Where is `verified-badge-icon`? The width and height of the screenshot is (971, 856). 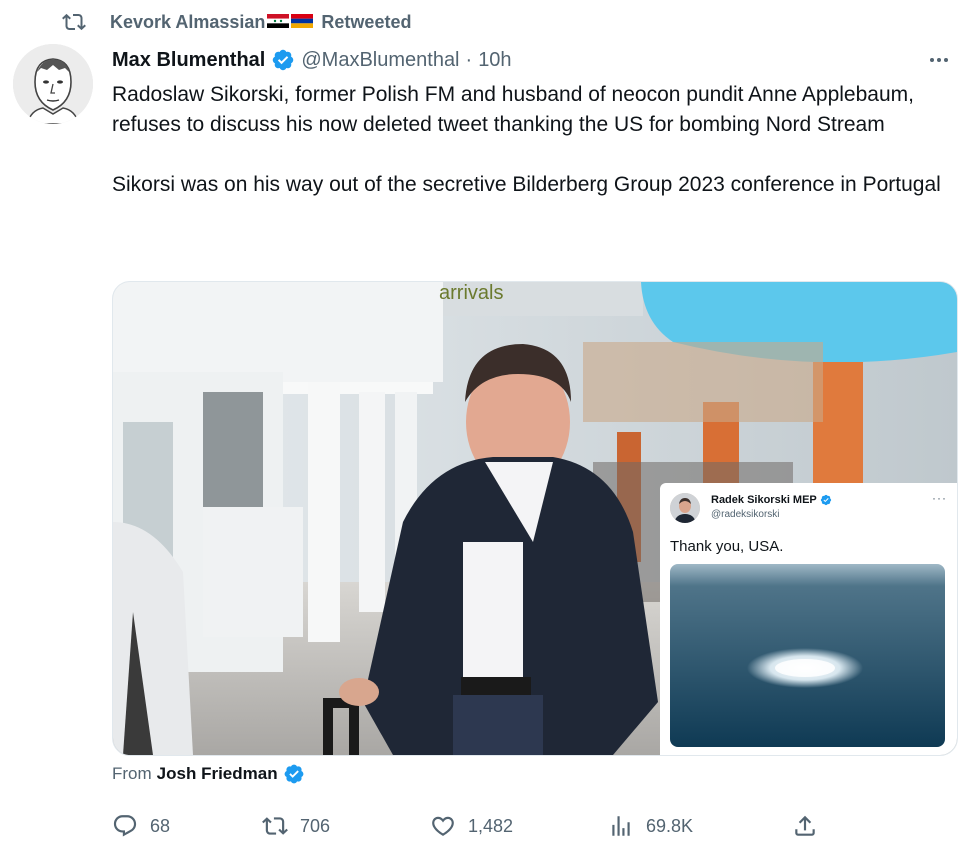
verified-badge-icon is located at coordinates (283, 60).